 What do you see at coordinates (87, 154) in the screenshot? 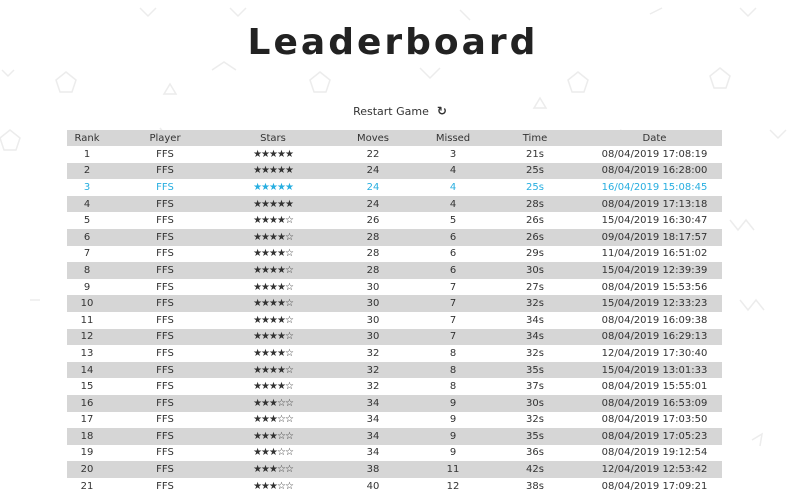
I see `rank-cell: 1` at bounding box center [87, 154].